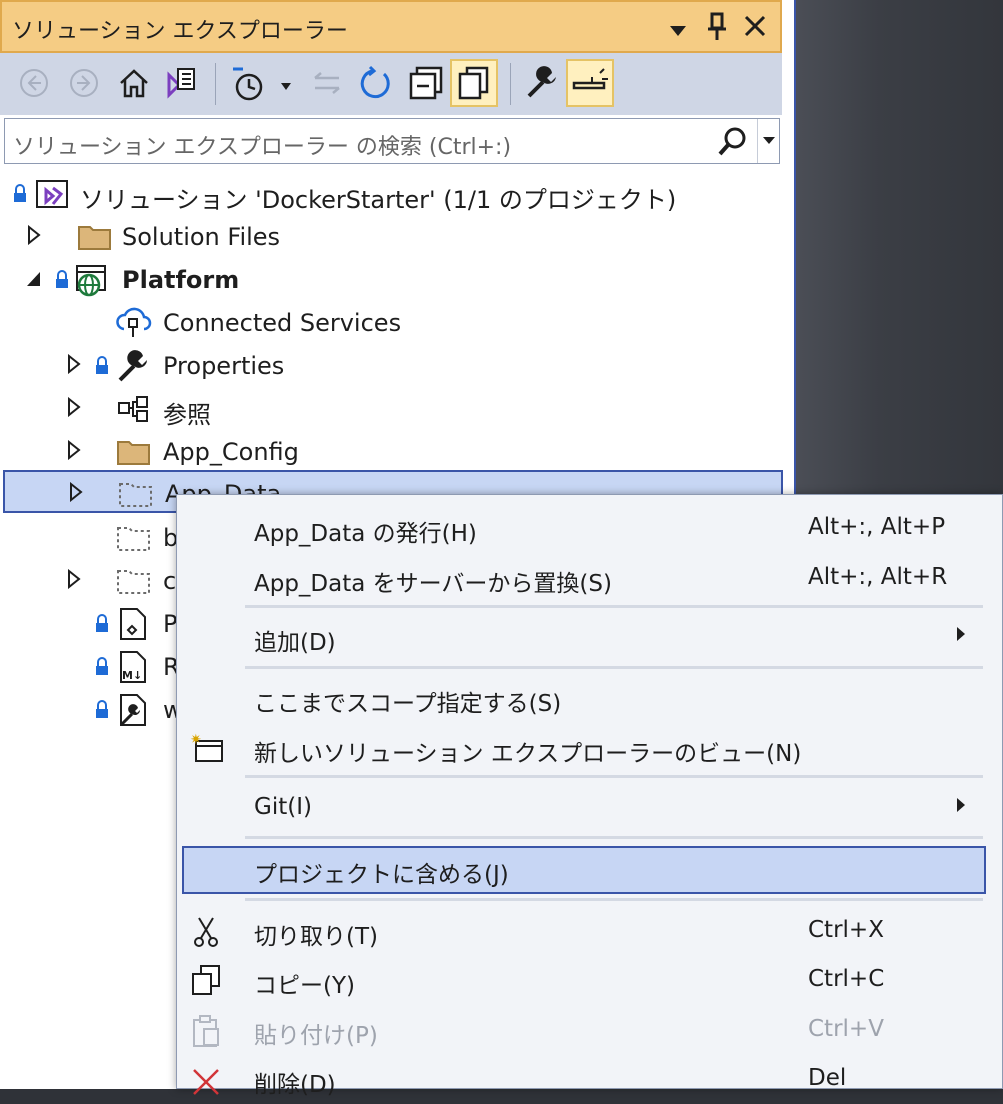 Image resolution: width=1003 pixels, height=1104 pixels. What do you see at coordinates (590, 932) in the screenshot?
I see `menu-item-cut: 切り取り(T) Ctrl+X` at bounding box center [590, 932].